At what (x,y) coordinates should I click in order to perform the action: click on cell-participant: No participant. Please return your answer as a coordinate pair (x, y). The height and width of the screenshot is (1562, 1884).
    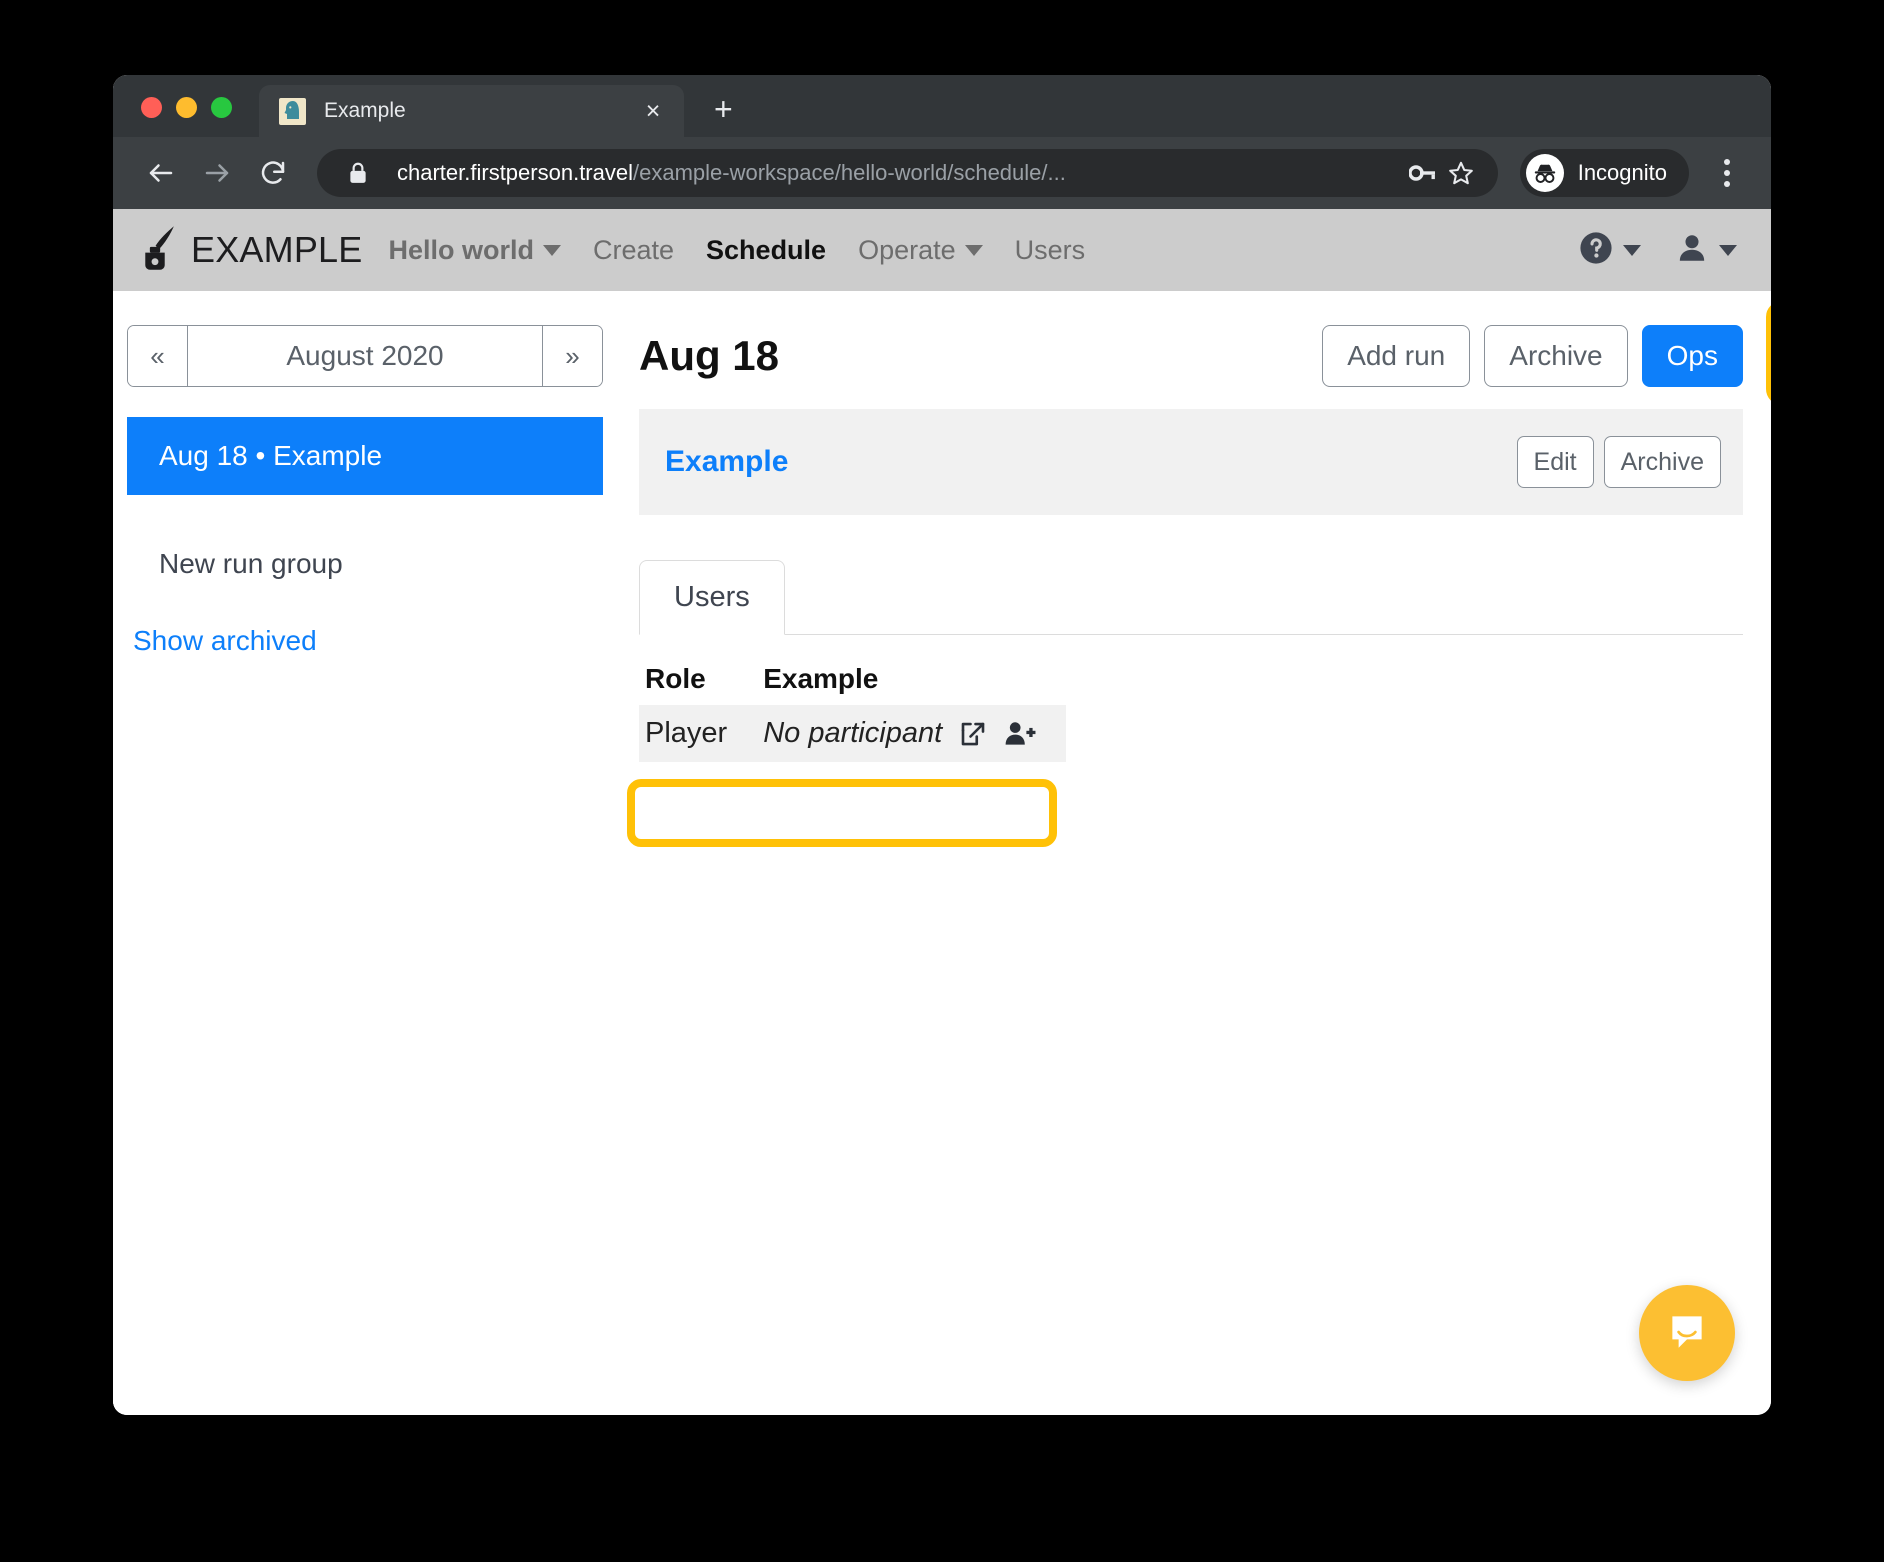
    Looking at the image, I should click on (911, 733).